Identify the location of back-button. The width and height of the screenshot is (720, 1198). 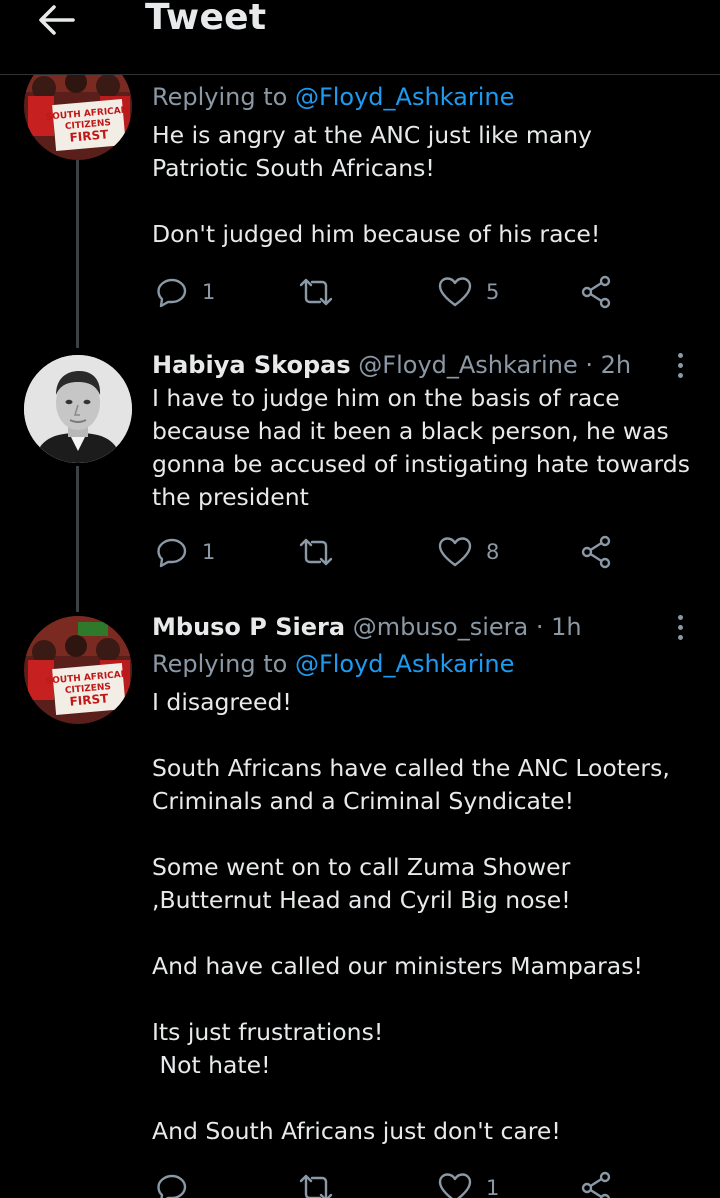
(56, 20).